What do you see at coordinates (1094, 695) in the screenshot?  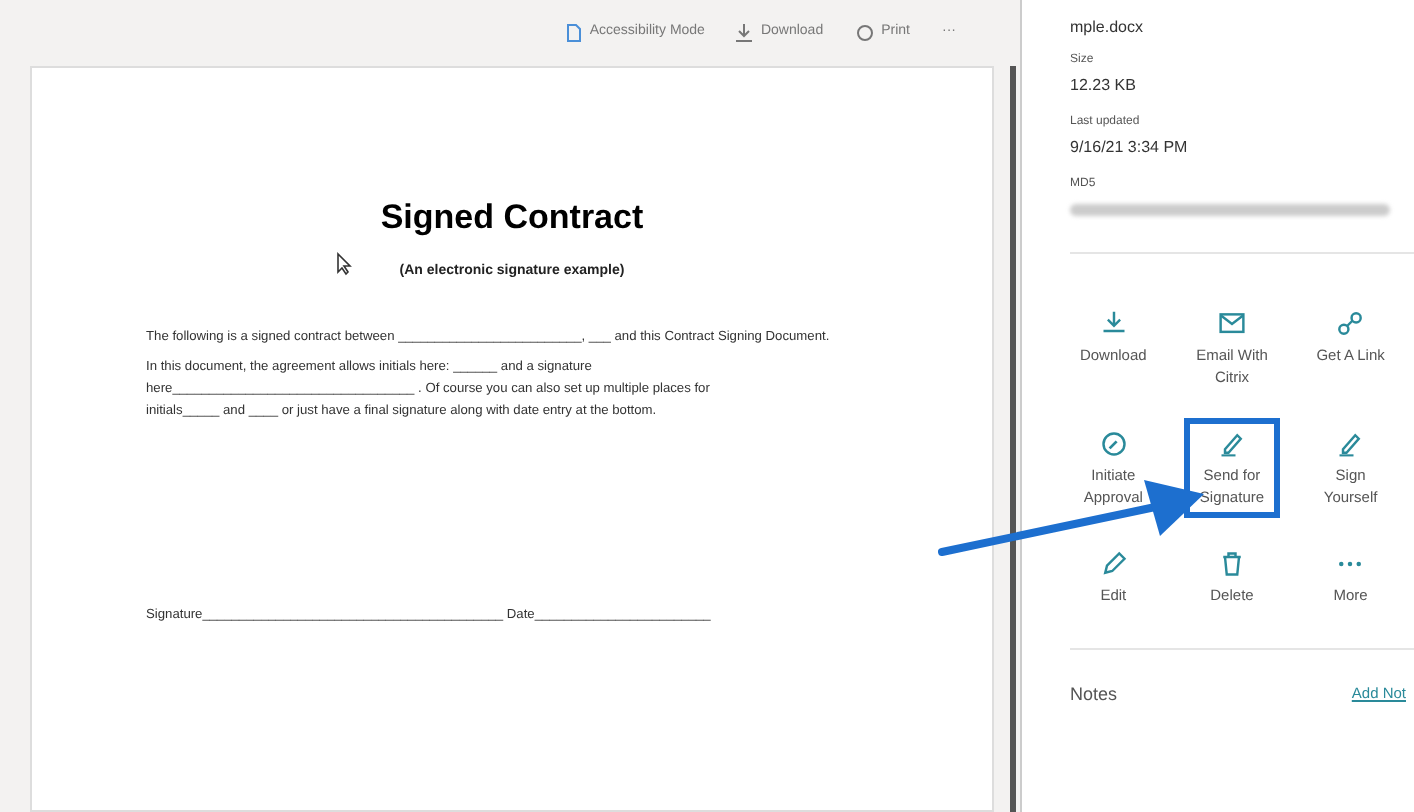 I see `notes-heading: Notes` at bounding box center [1094, 695].